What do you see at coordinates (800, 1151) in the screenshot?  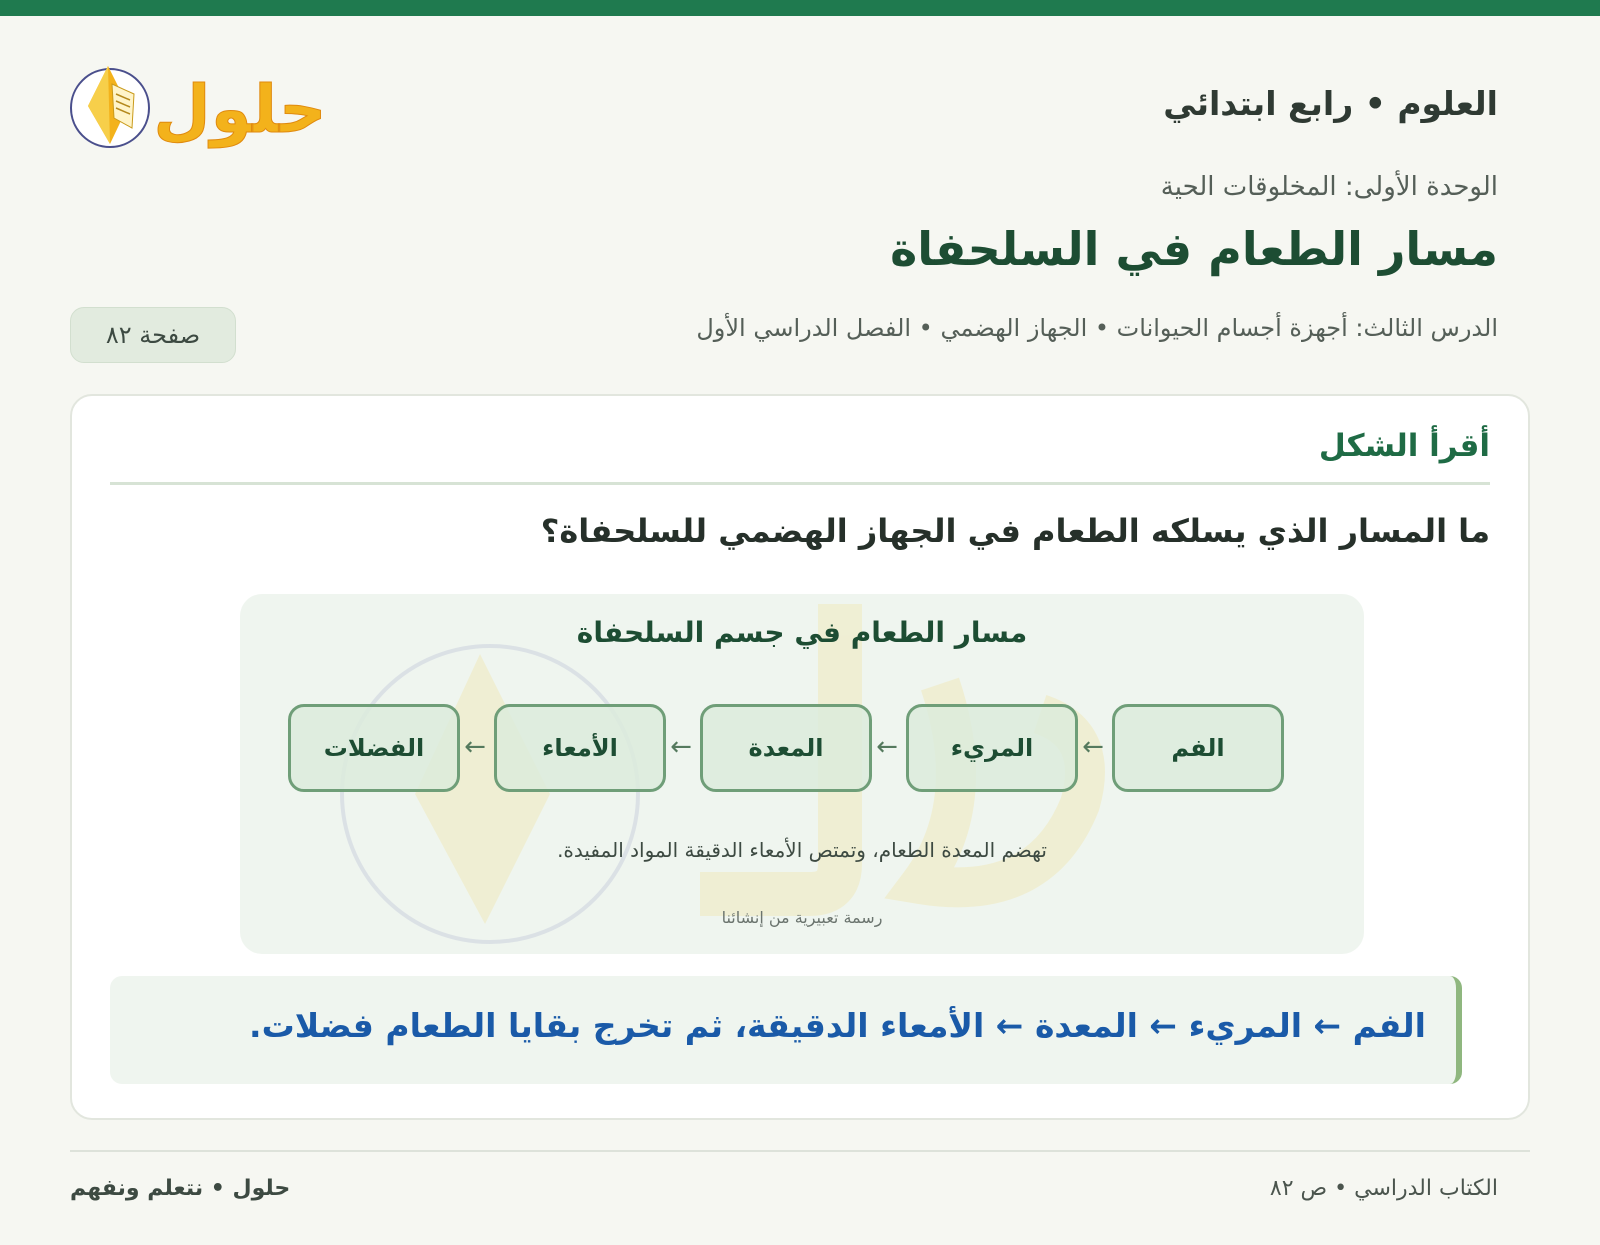 I see `footer-divider` at bounding box center [800, 1151].